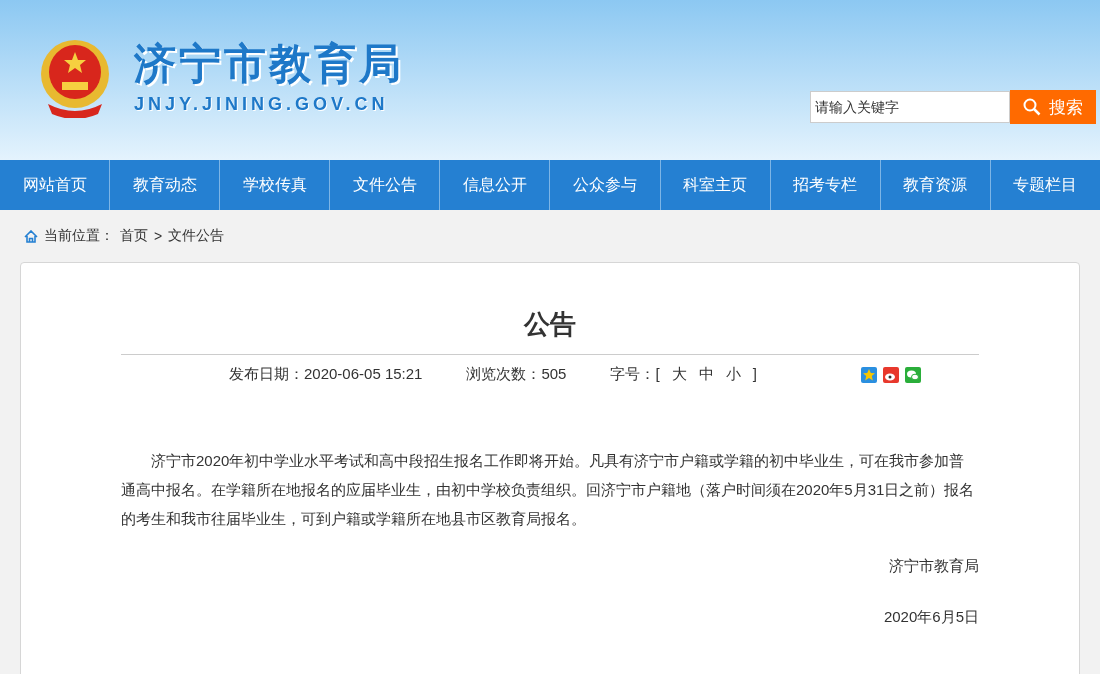 This screenshot has height=674, width=1100. I want to click on breadcrumb-link: 文件公告, so click(196, 236).